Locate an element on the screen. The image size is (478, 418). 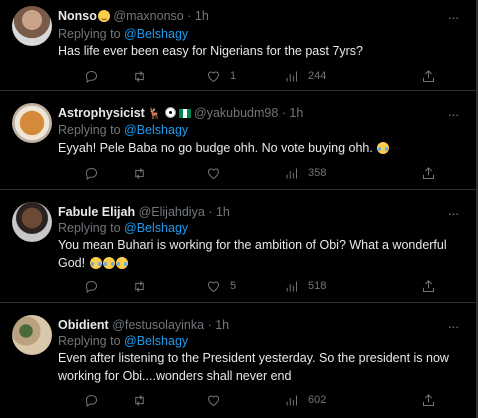
tweet-header: Nonso @maxnonso · 1h is located at coordinates (247, 16).